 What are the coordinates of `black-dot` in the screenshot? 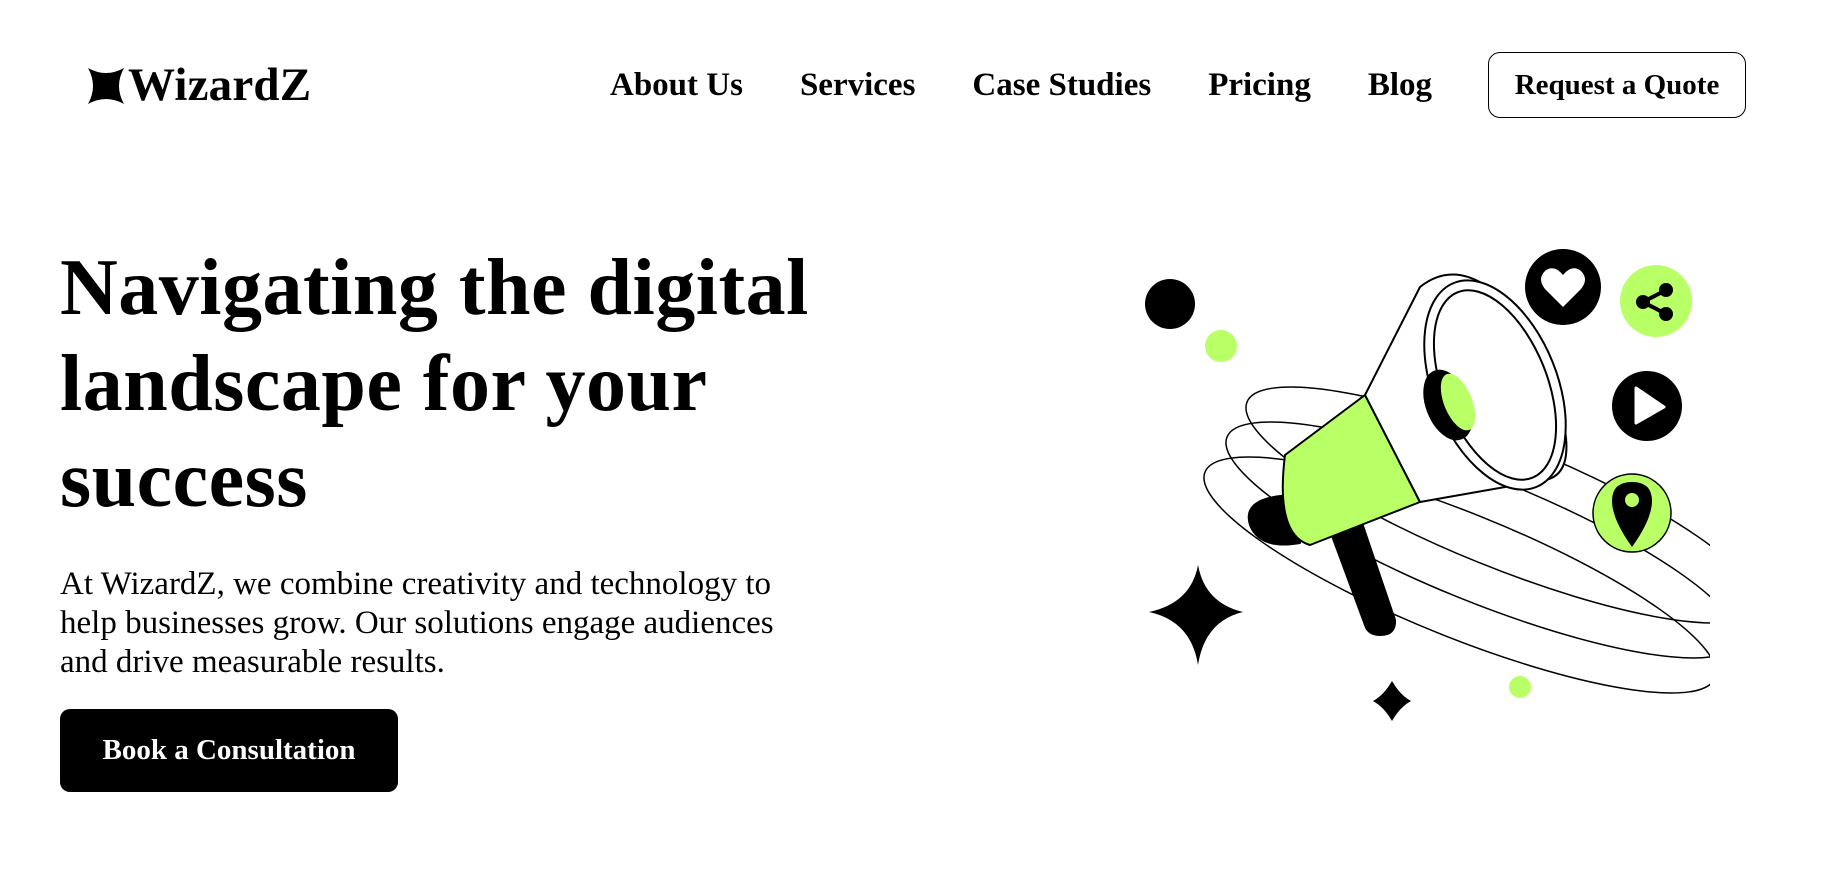 It's located at (1170, 304).